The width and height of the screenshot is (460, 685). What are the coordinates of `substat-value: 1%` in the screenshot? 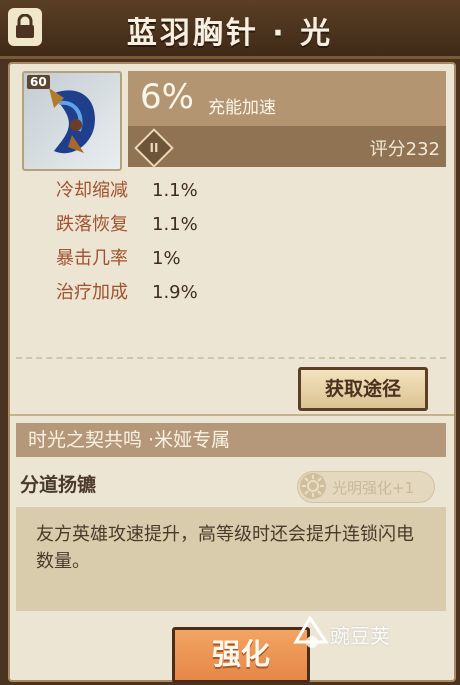 It's located at (166, 258).